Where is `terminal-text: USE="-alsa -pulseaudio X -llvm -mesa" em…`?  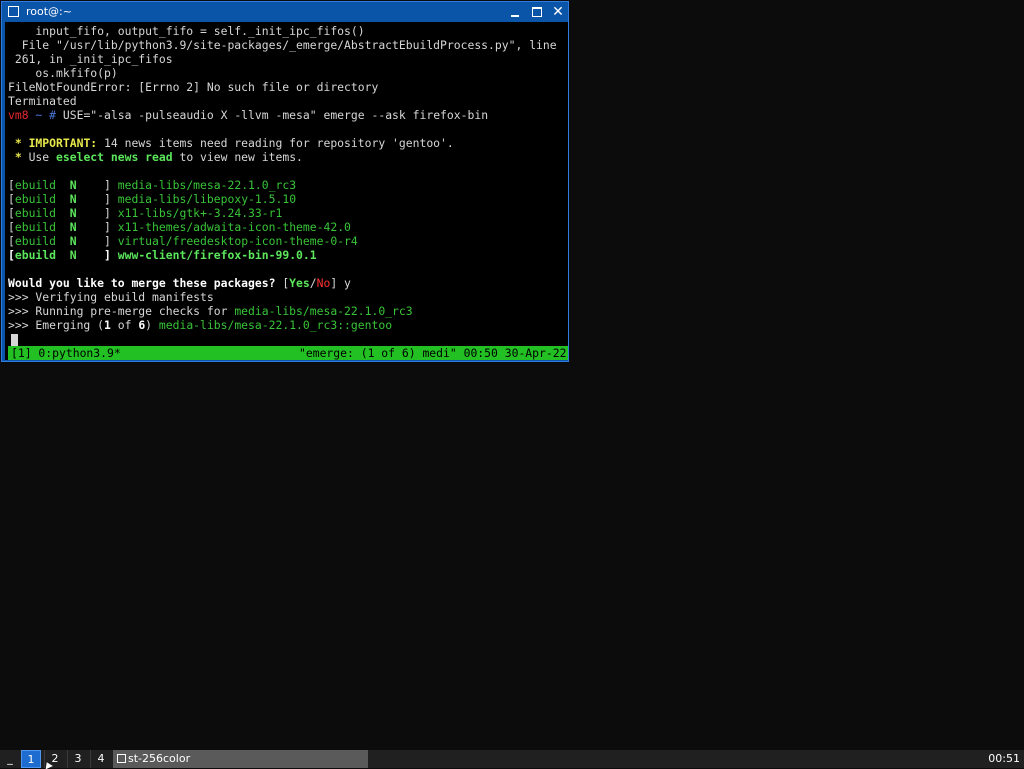 terminal-text: USE="-alsa -pulseaudio X -llvm -mesa" em… is located at coordinates (275, 115).